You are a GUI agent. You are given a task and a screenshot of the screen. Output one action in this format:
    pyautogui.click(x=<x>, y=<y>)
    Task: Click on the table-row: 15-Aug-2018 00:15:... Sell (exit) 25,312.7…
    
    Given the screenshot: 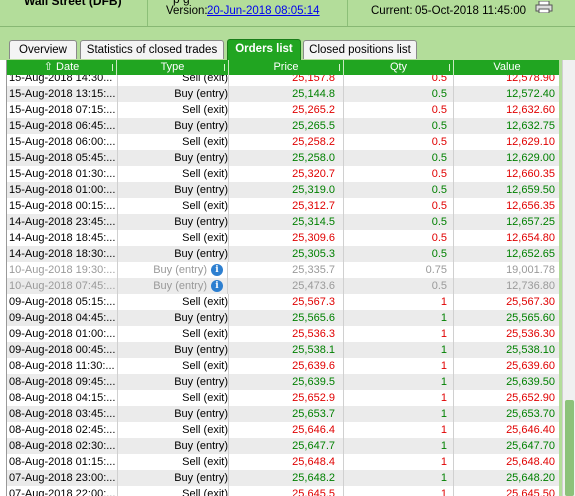 What is the action you would take?
    pyautogui.click(x=283, y=206)
    